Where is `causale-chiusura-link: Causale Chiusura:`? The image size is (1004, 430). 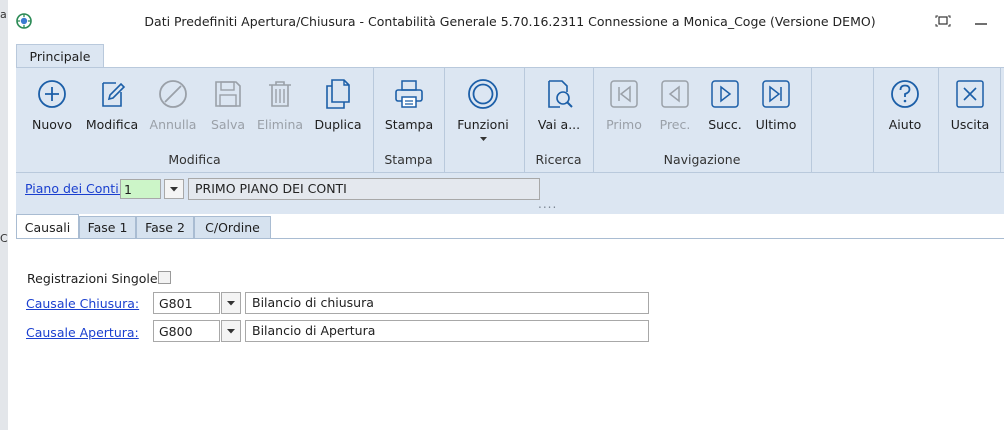
causale-chiusura-link: Causale Chiusura: is located at coordinates (82, 303).